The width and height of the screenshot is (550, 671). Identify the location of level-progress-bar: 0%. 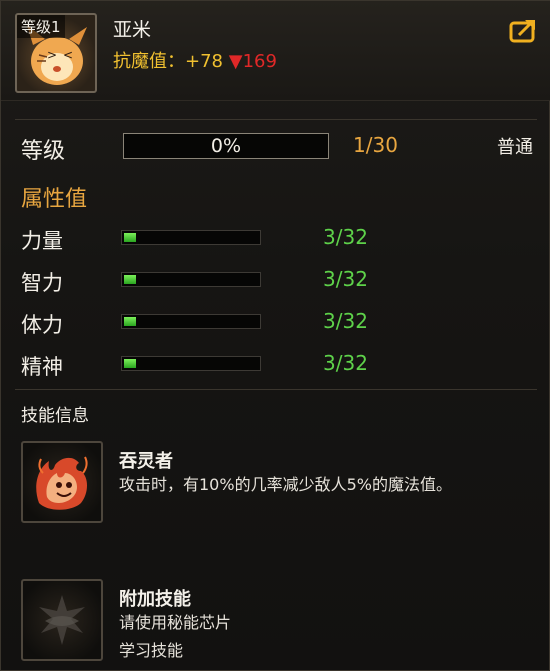
(226, 146).